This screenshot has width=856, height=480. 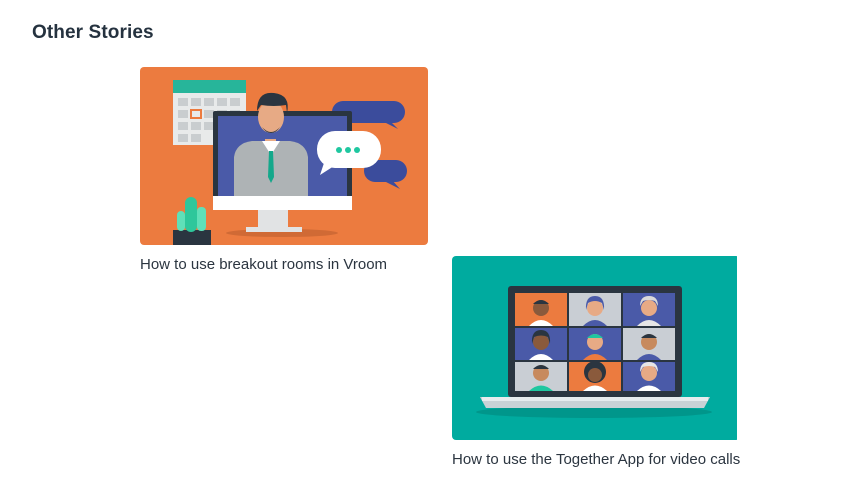 I want to click on story-card-breakout-rooms: How to use breakout rooms in Vroom, so click(x=284, y=170).